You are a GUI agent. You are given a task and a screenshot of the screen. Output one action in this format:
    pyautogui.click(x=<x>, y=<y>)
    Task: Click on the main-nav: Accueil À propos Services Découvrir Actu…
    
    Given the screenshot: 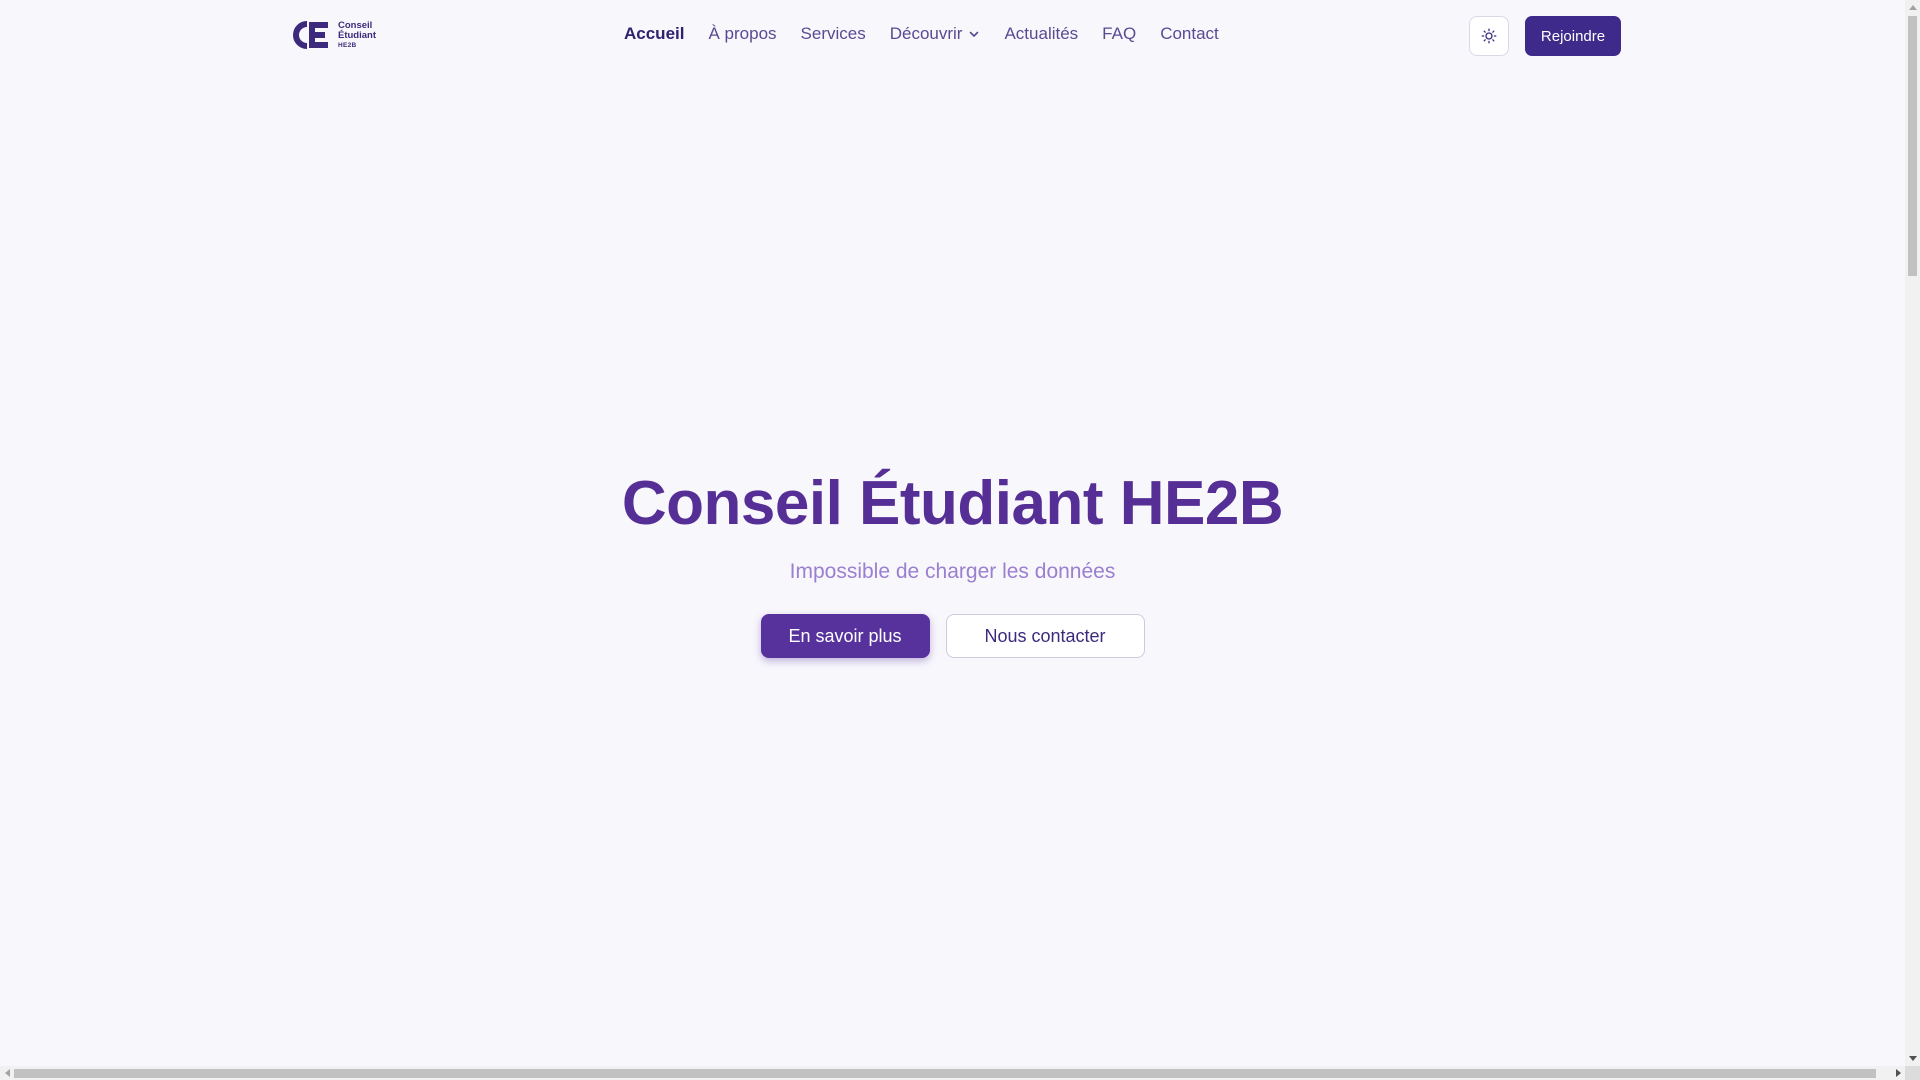 What is the action you would take?
    pyautogui.click(x=921, y=34)
    